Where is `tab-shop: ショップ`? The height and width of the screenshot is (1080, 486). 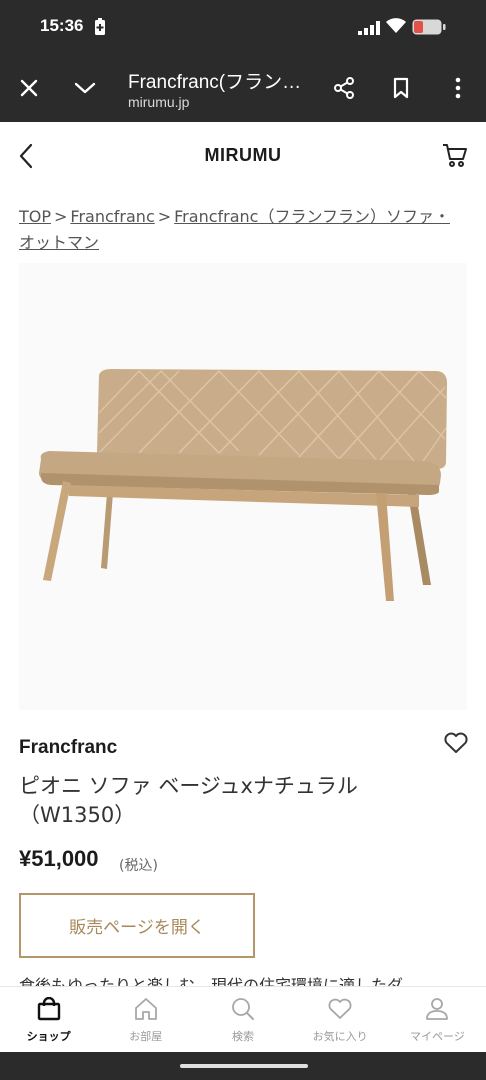
tab-shop: ショップ is located at coordinates (48, 1019).